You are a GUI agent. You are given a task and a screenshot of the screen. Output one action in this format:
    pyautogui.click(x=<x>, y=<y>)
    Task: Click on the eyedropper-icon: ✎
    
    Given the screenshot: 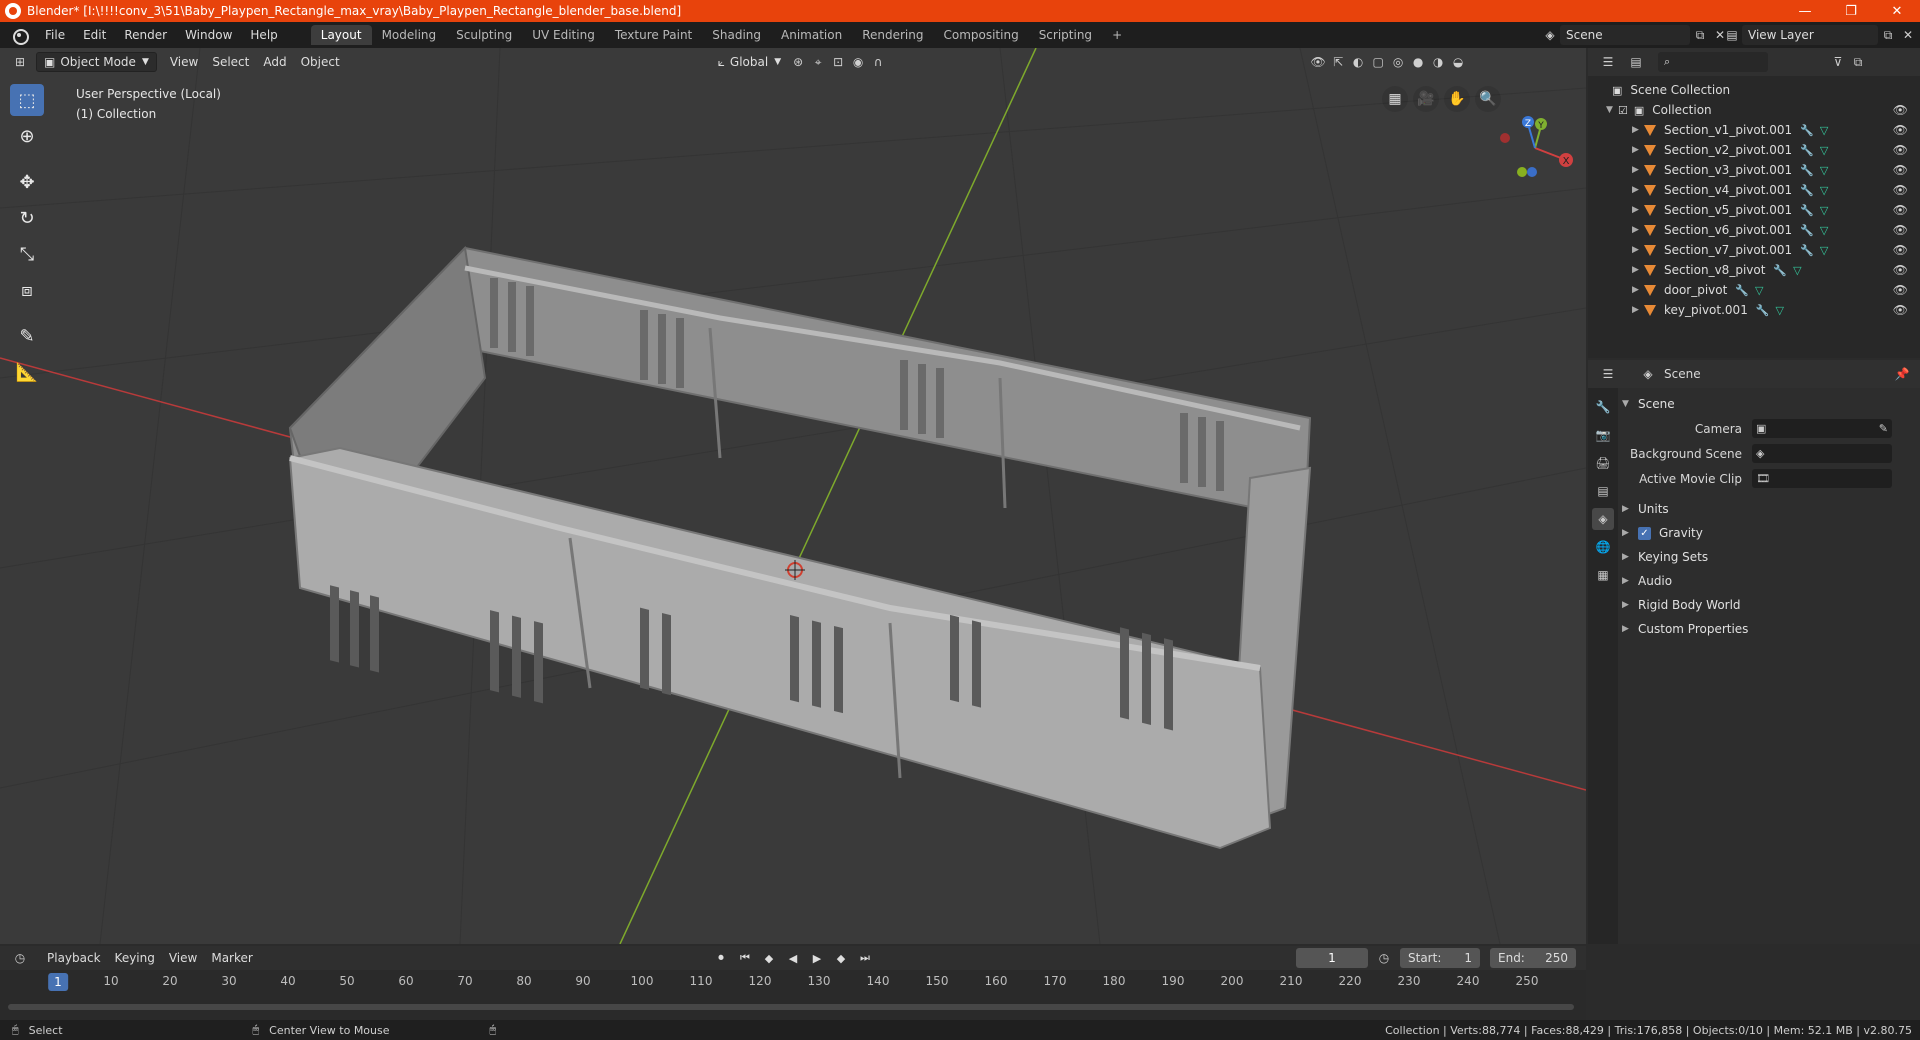 What is the action you would take?
    pyautogui.click(x=1883, y=428)
    